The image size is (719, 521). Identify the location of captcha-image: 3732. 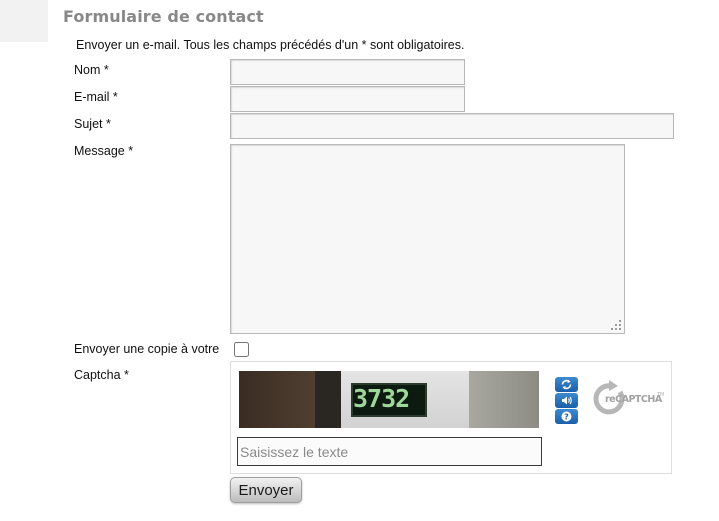
(389, 399).